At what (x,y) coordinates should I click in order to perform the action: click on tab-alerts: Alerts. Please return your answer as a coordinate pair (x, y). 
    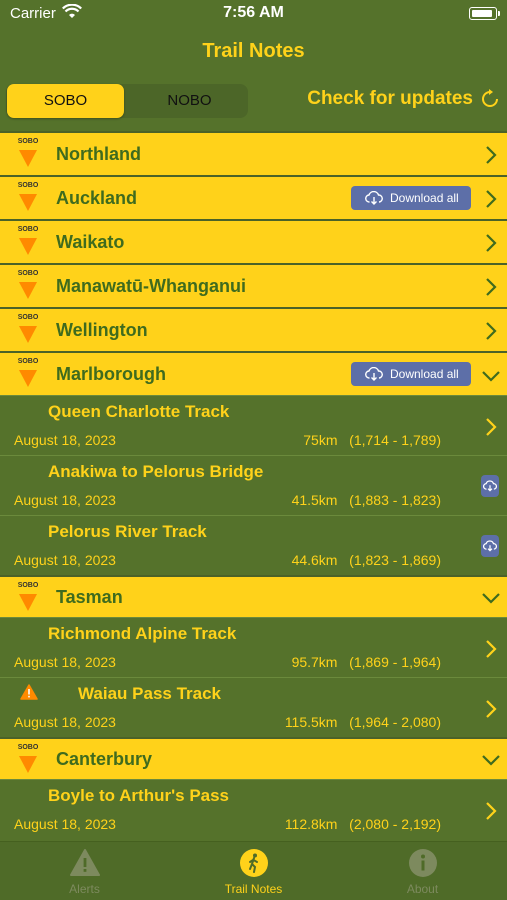
    Looking at the image, I should click on (84, 872).